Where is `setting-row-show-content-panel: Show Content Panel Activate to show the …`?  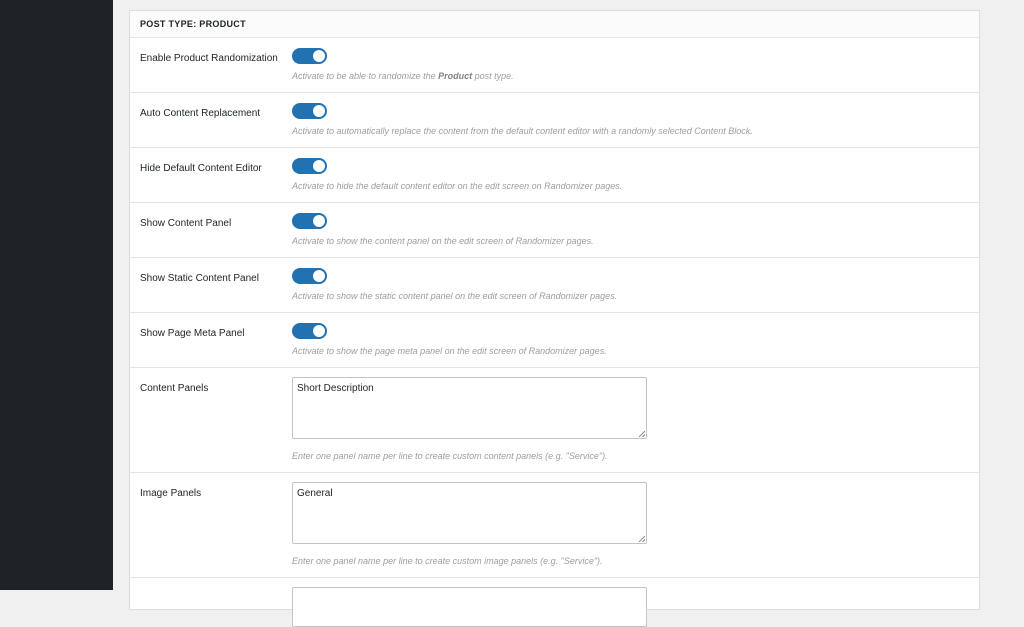
setting-row-show-content-panel: Show Content Panel Activate to show the … is located at coordinates (554, 230).